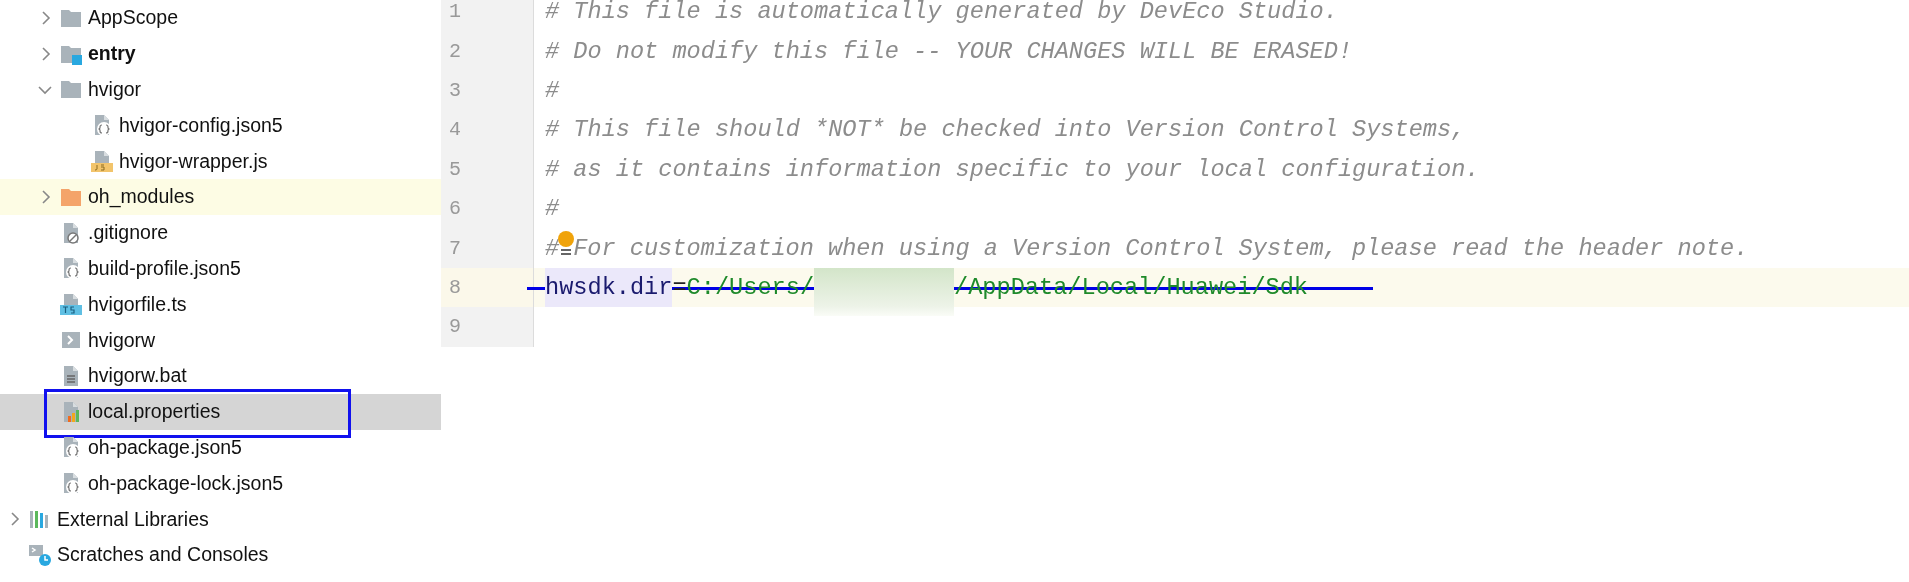 This screenshot has width=1909, height=582. I want to click on code-comment: # This file should *NOT* be checked into Version Control Systems,, so click(1005, 130).